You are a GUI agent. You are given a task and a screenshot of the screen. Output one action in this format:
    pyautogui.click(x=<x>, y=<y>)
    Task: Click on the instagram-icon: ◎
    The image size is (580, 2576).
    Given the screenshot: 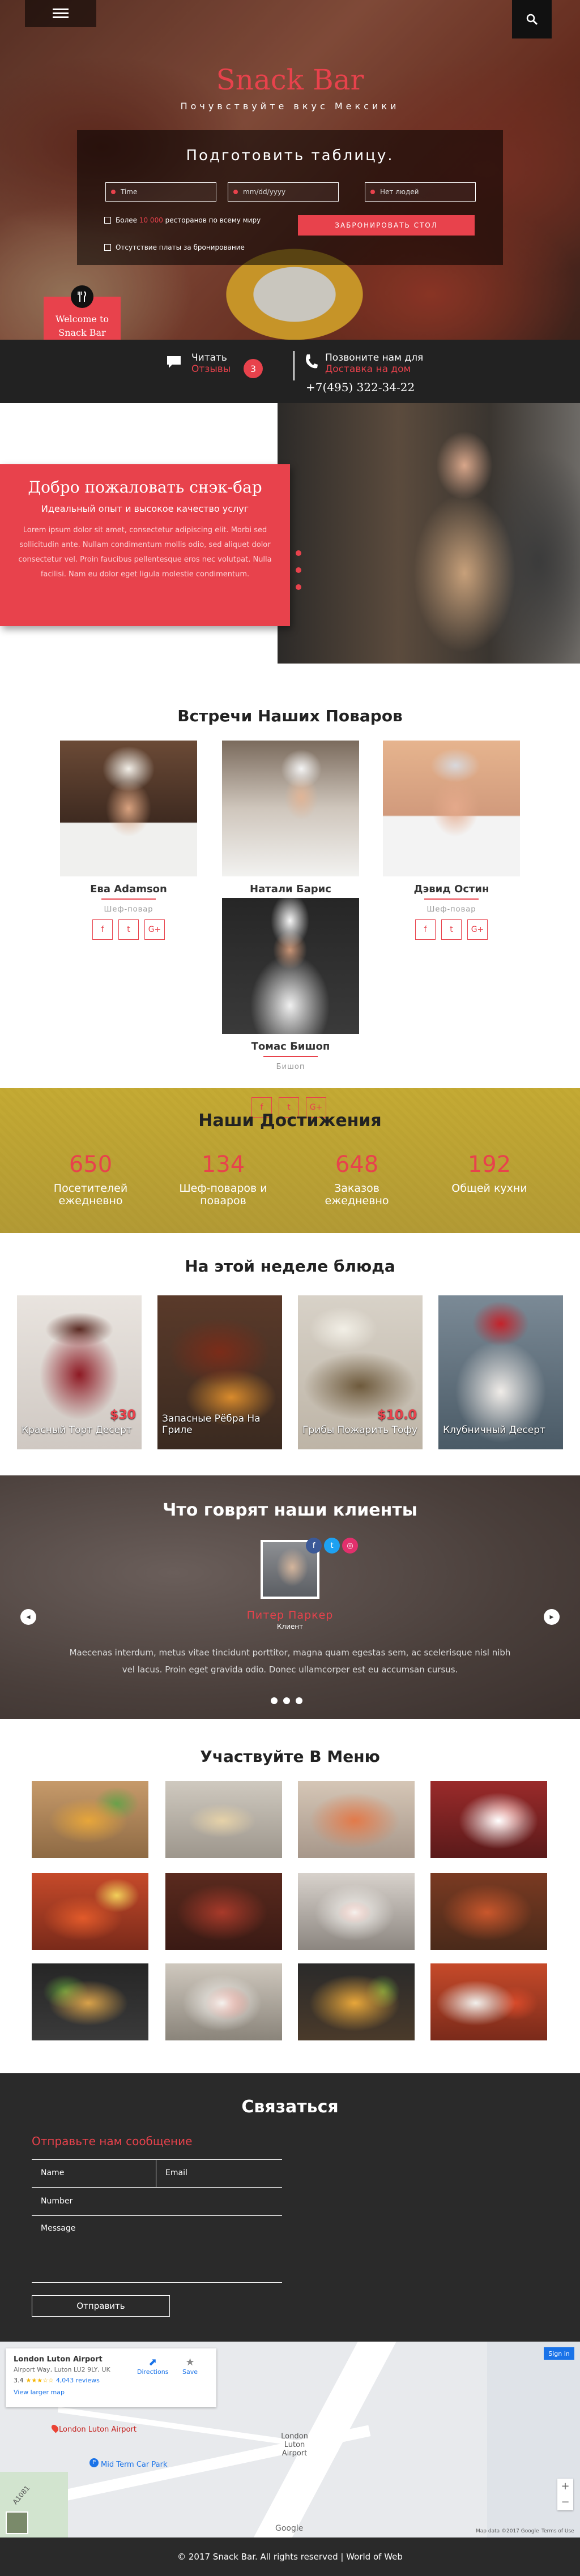 What is the action you would take?
    pyautogui.click(x=350, y=1546)
    